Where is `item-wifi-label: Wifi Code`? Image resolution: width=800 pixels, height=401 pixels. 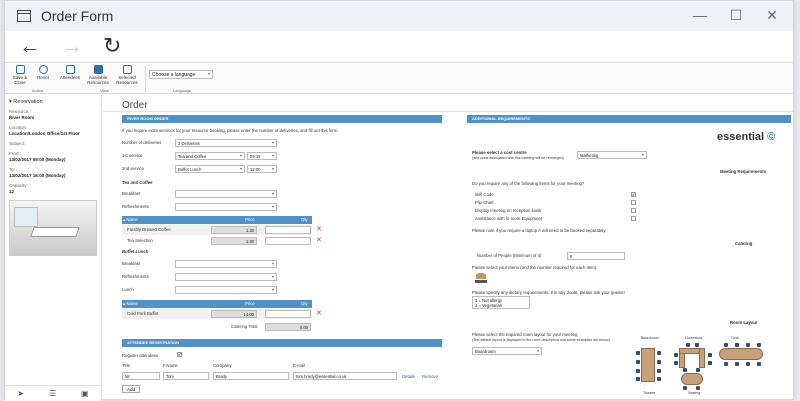
item-wifi-label: Wifi Code is located at coordinates (484, 194).